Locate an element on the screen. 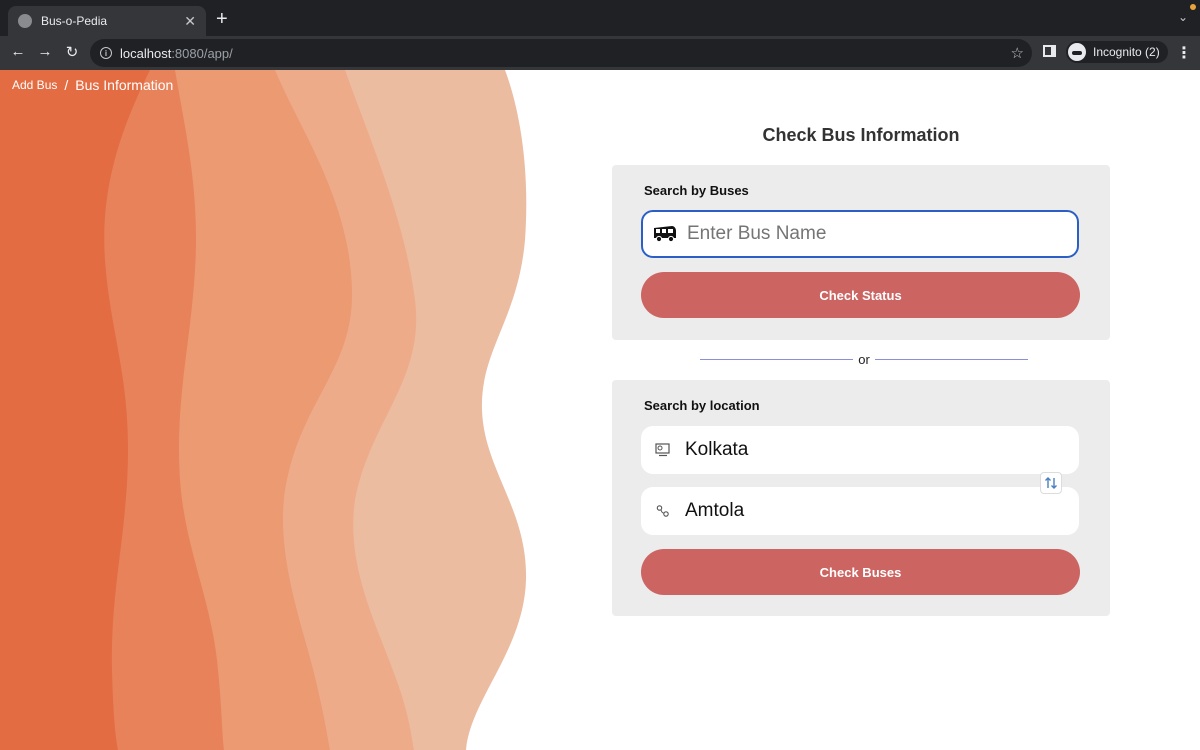  incognito-icon is located at coordinates (1077, 52).